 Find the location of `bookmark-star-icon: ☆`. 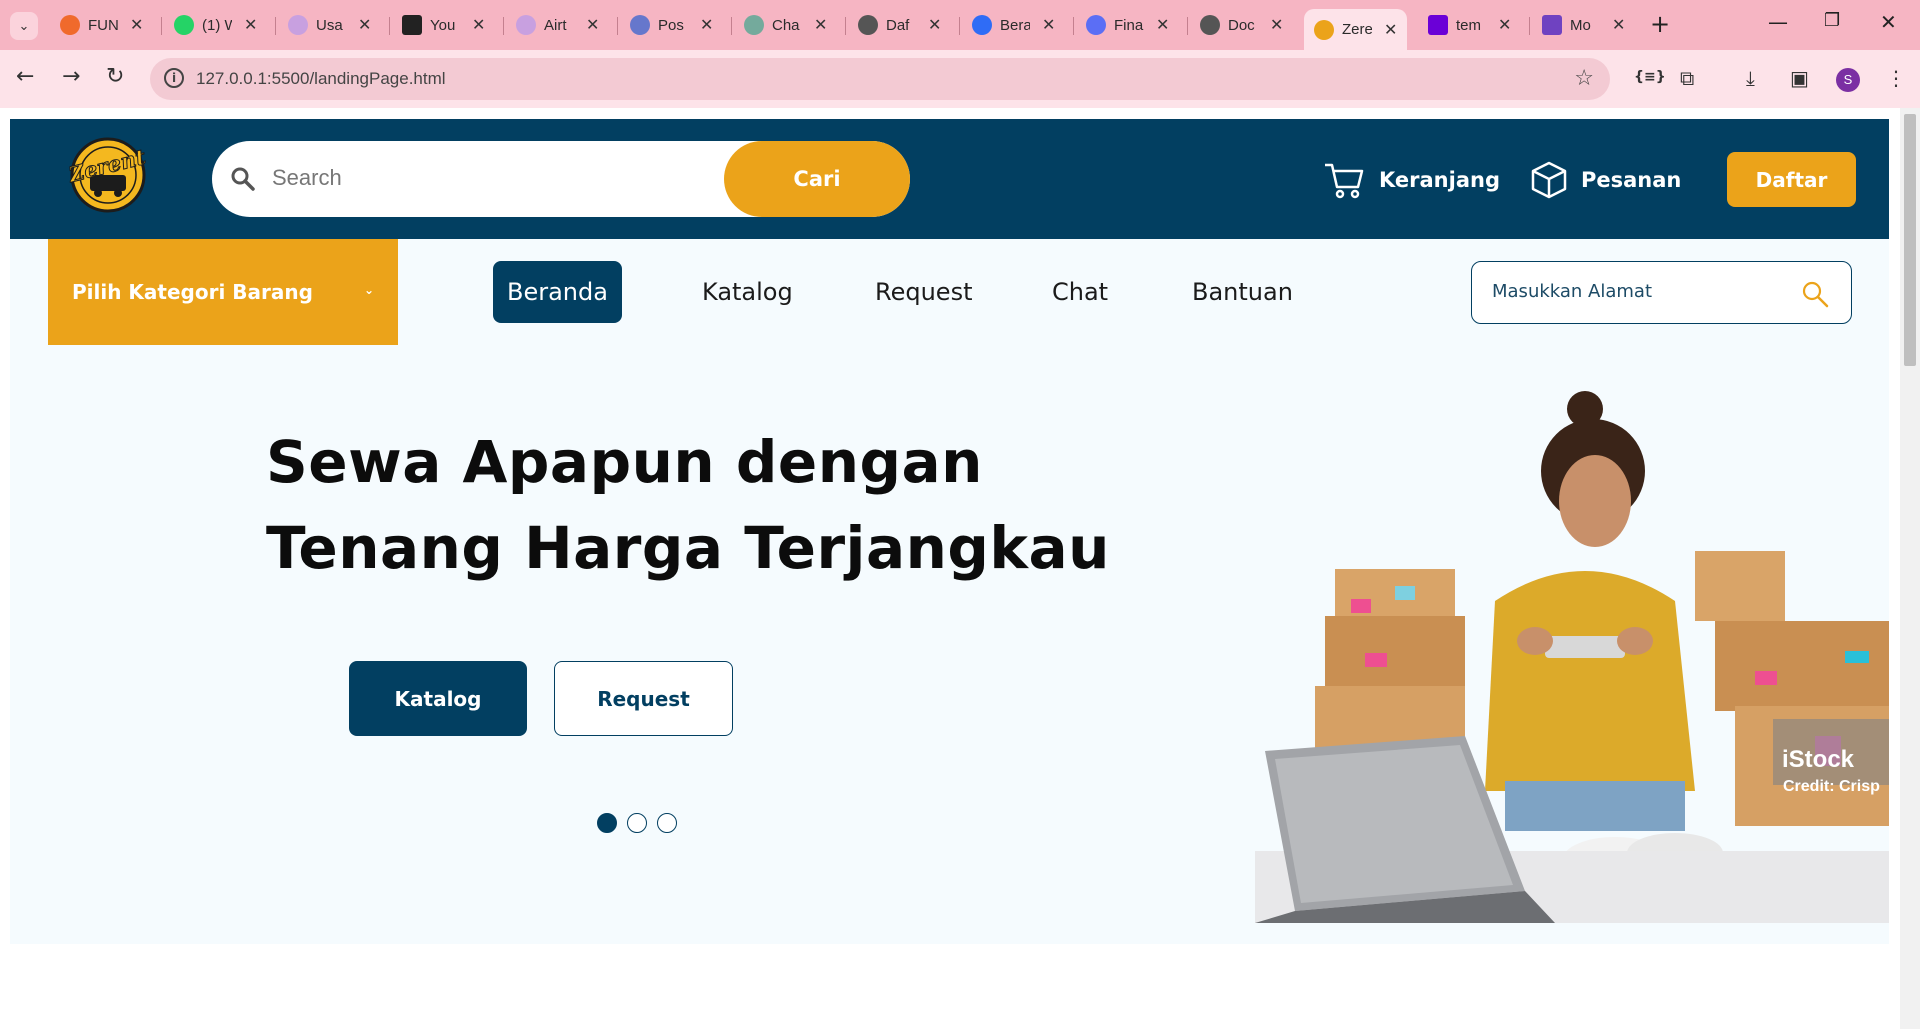

bookmark-star-icon: ☆ is located at coordinates (1584, 78).